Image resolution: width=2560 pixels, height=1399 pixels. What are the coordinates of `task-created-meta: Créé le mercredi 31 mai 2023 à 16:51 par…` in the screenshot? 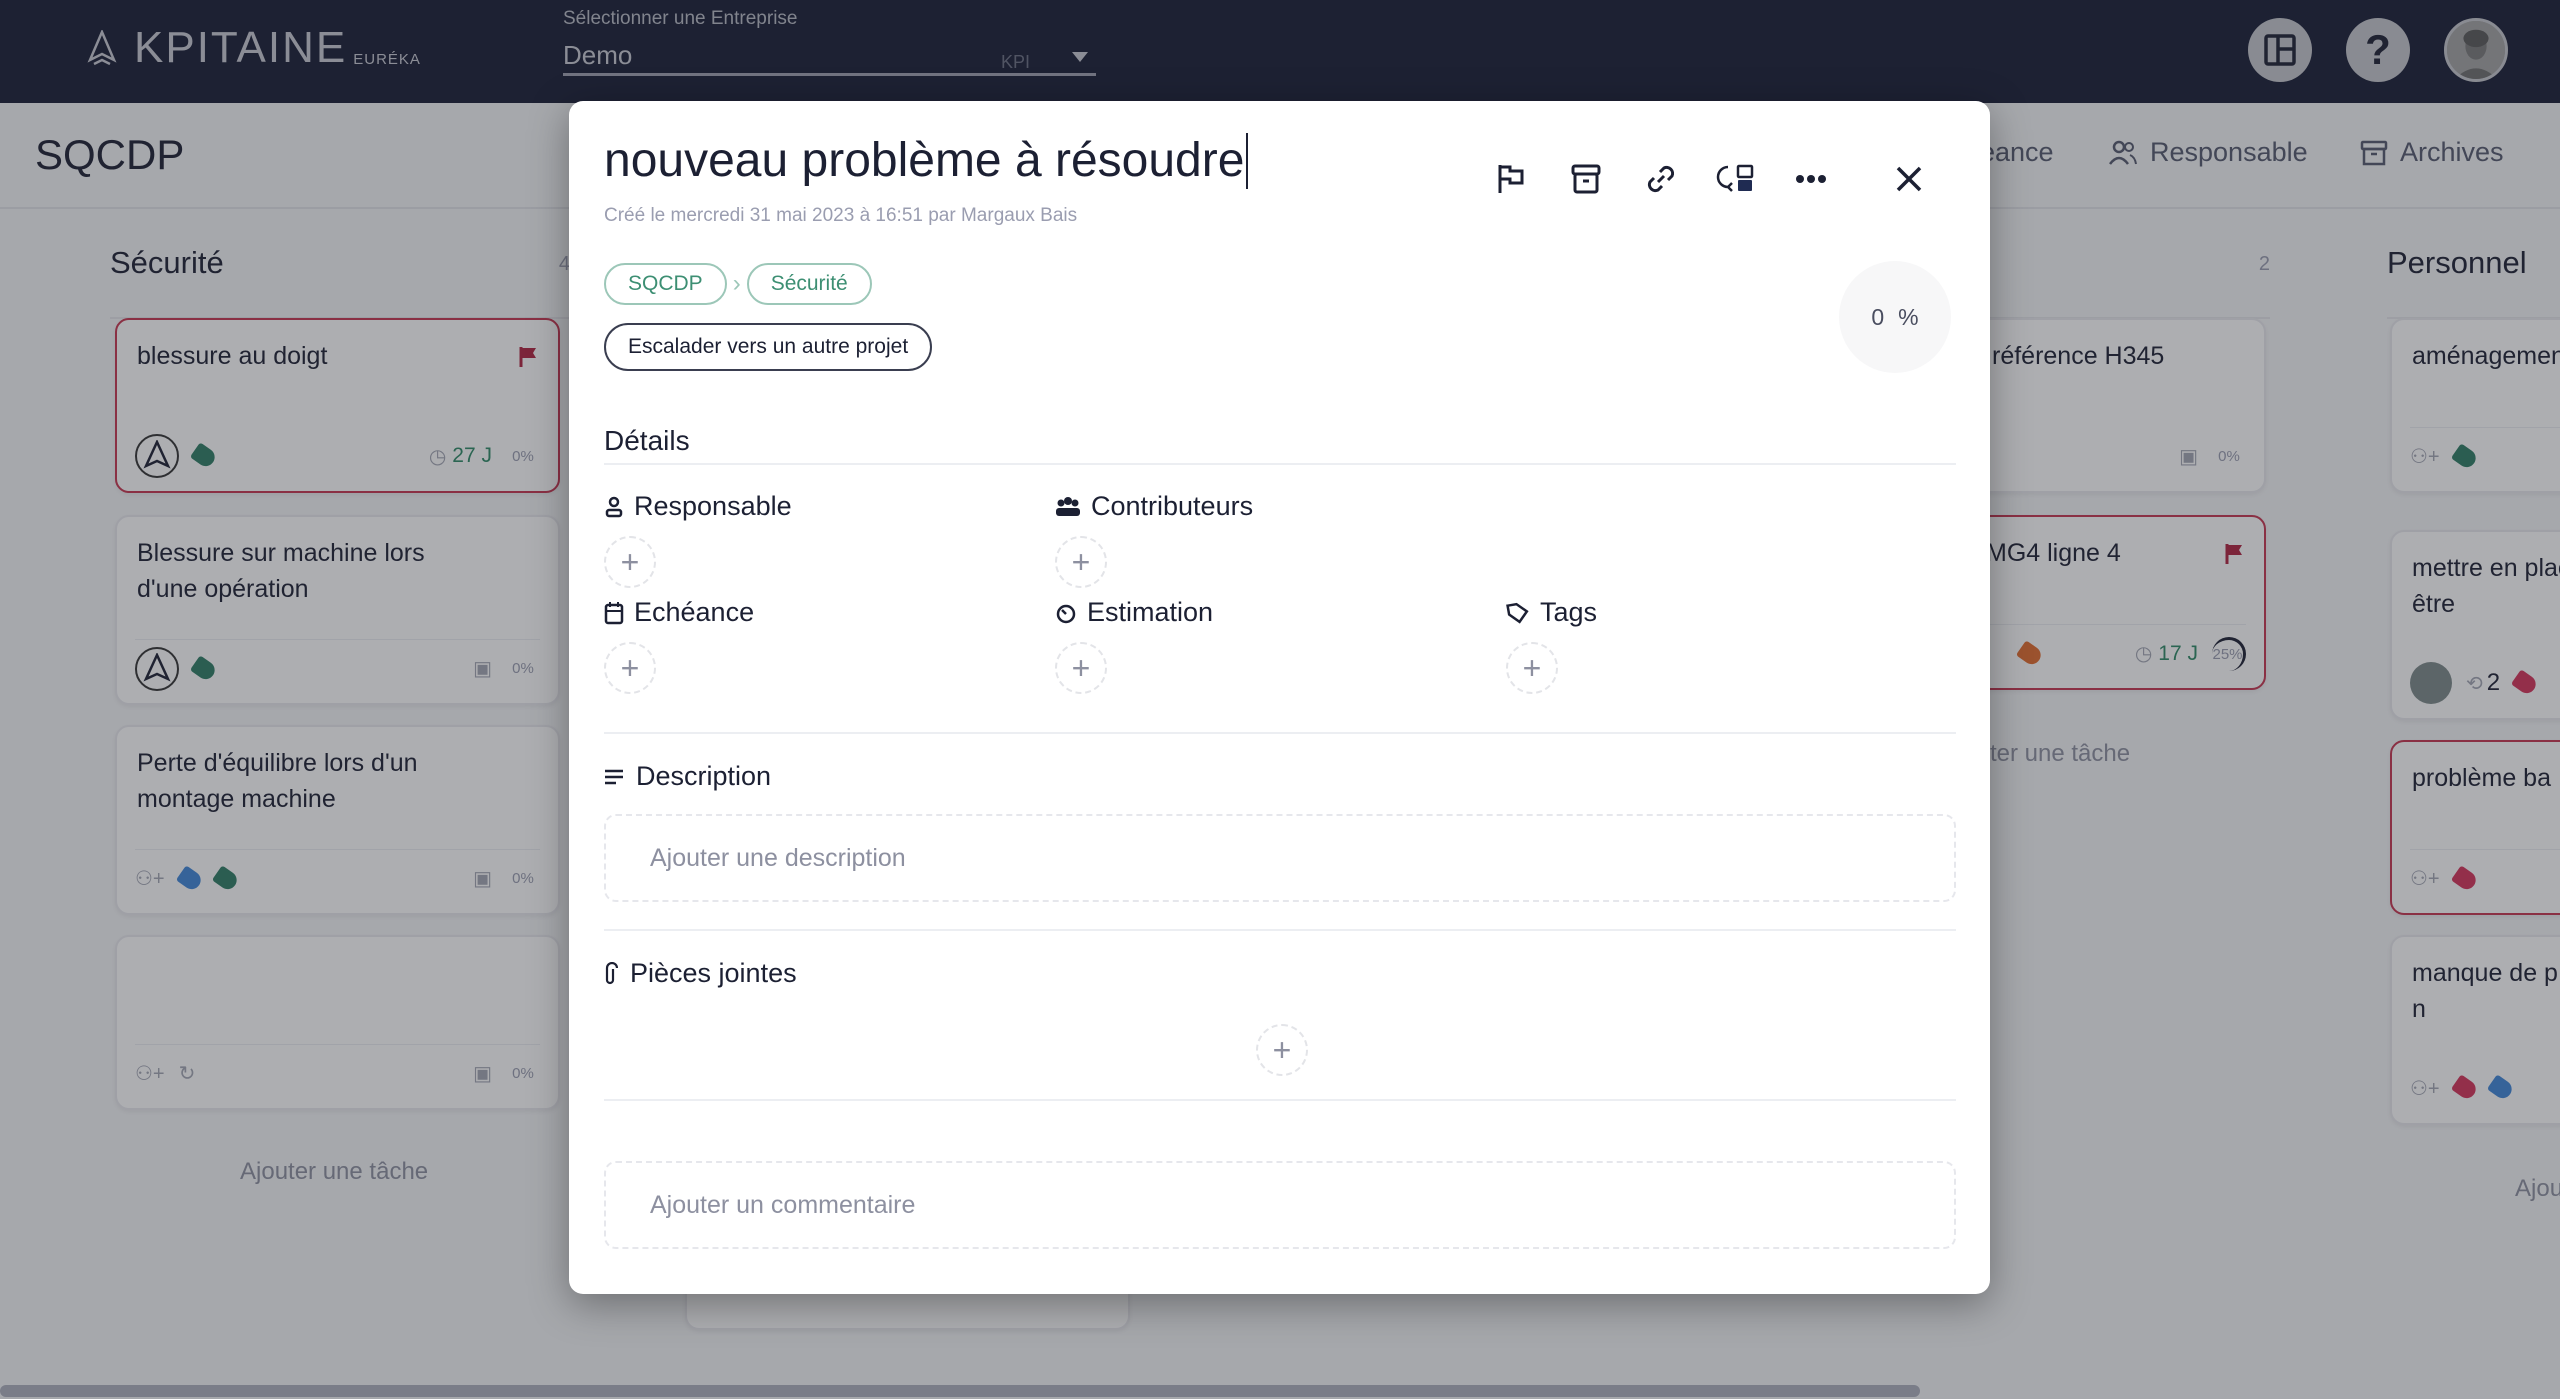 It's located at (841, 215).